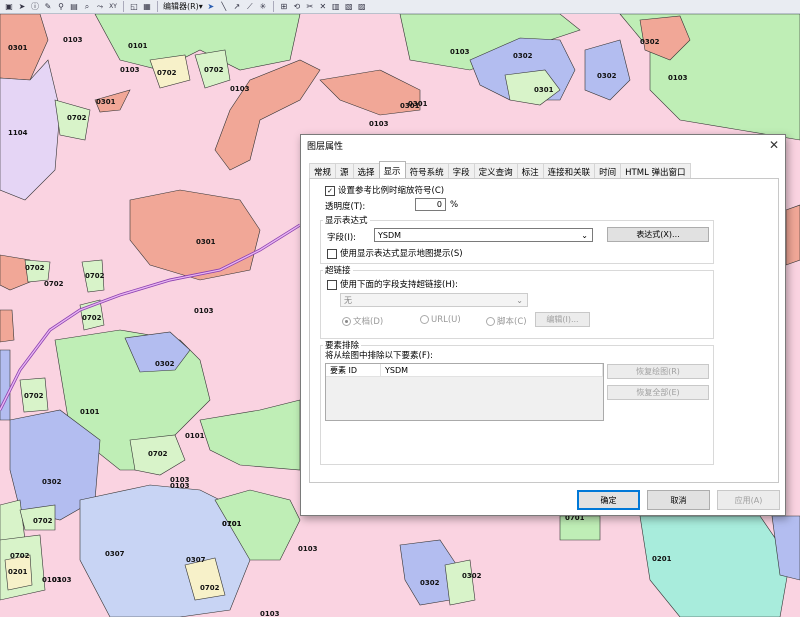  I want to click on hyperlink-field-dropdown: 无 ⌄, so click(434, 300).